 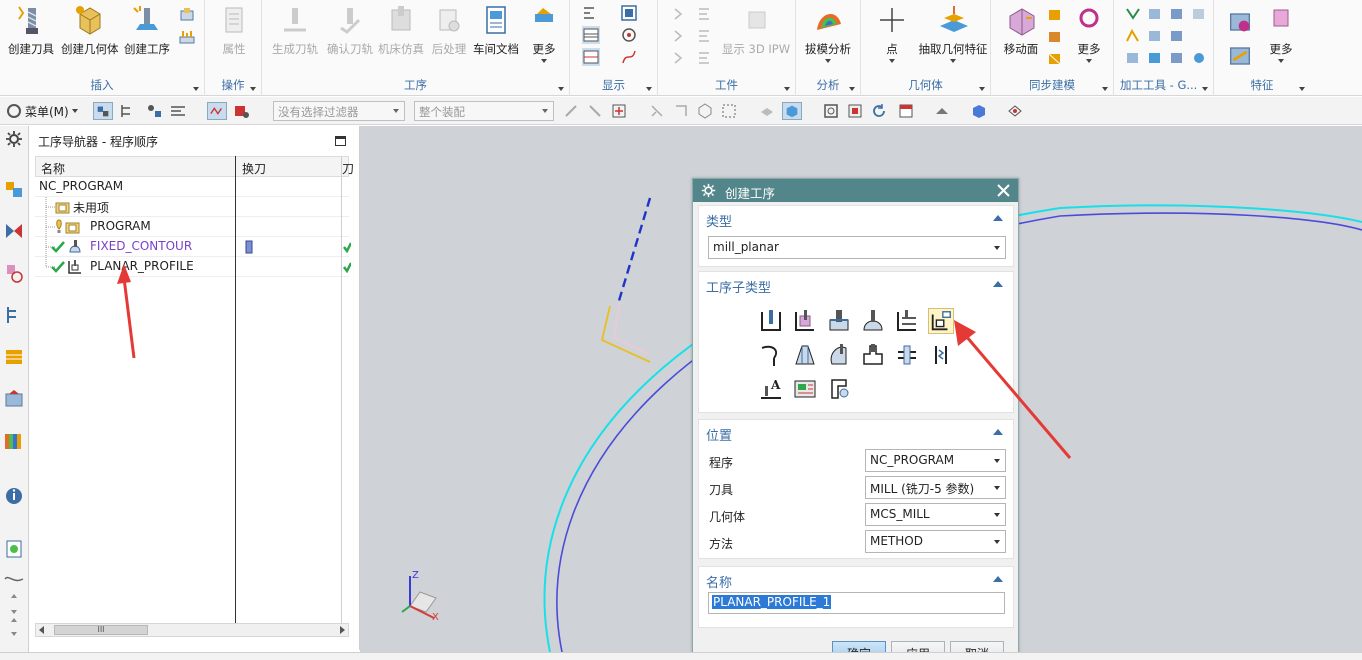 What do you see at coordinates (805, 389) in the screenshot?
I see `mill-control-icon` at bounding box center [805, 389].